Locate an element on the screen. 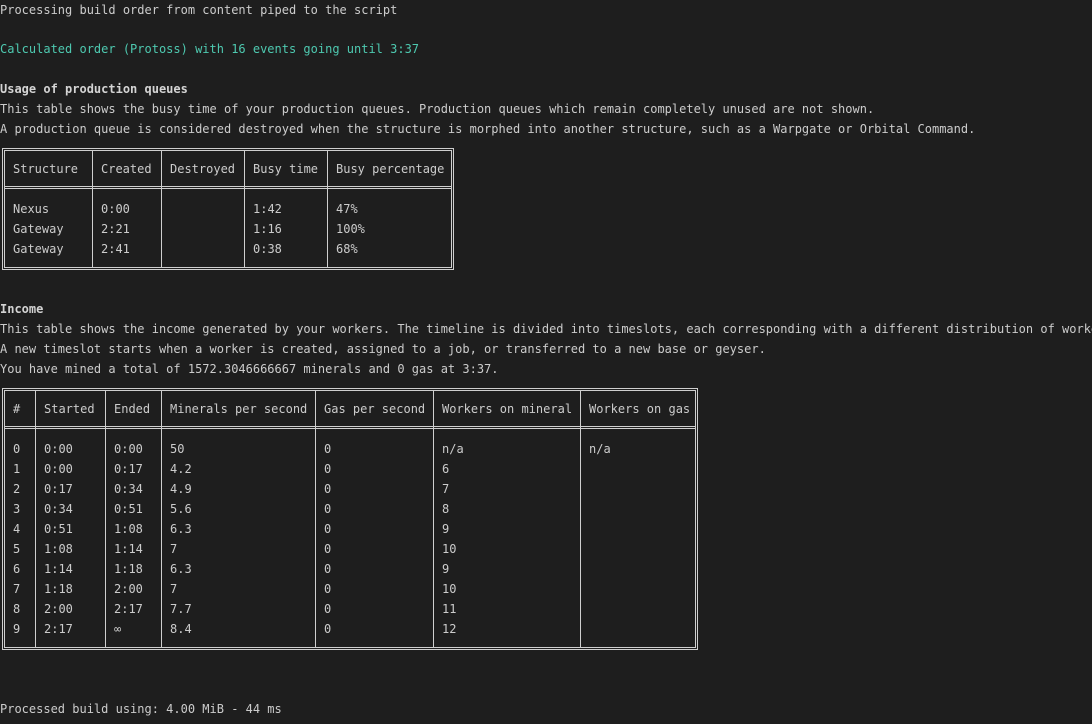 The image size is (1092, 724). income-row: 5 1:08 1:14 7 0 10 is located at coordinates (350, 549).